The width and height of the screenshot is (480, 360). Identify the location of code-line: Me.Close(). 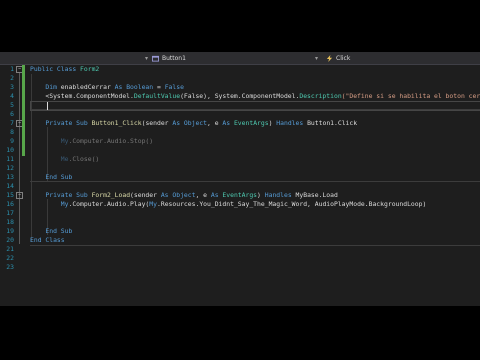
(65, 159).